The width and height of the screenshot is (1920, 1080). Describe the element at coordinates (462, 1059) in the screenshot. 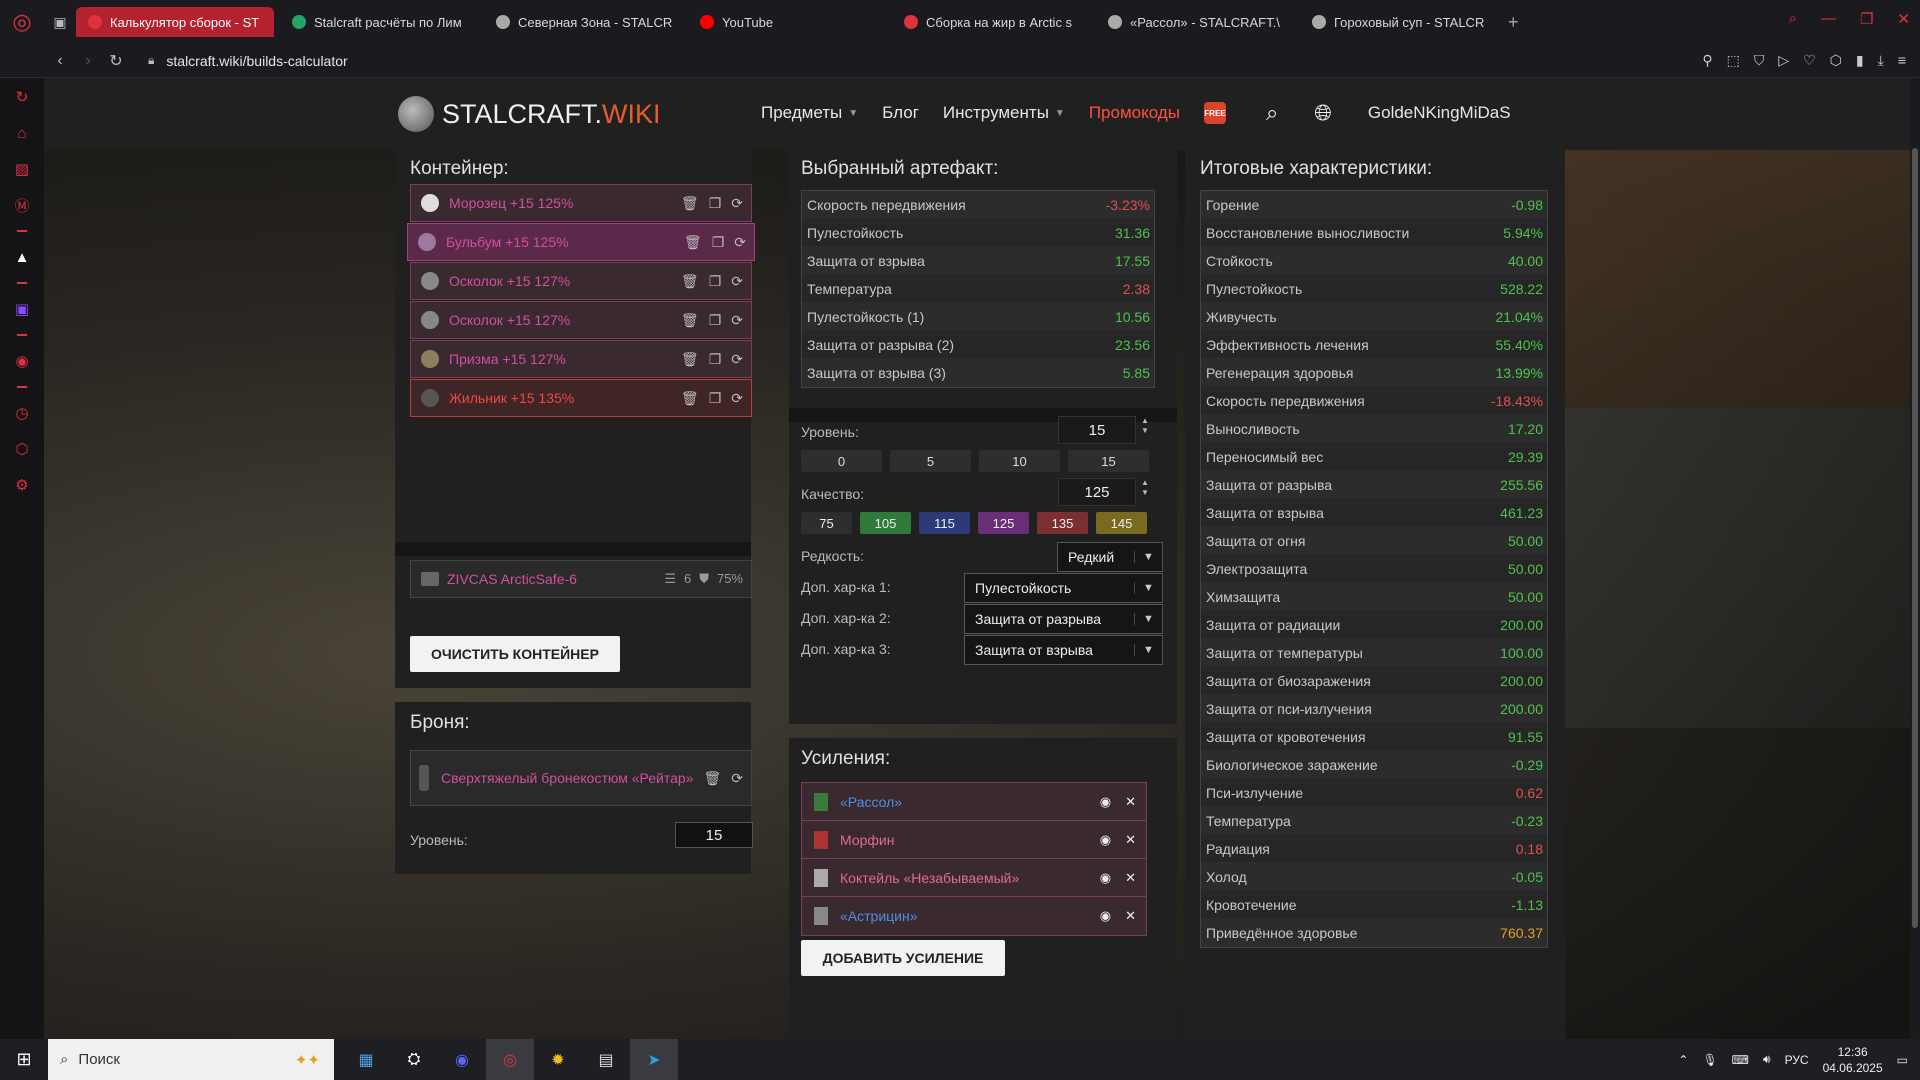

I see `discord-app-icon: ◉` at that location.